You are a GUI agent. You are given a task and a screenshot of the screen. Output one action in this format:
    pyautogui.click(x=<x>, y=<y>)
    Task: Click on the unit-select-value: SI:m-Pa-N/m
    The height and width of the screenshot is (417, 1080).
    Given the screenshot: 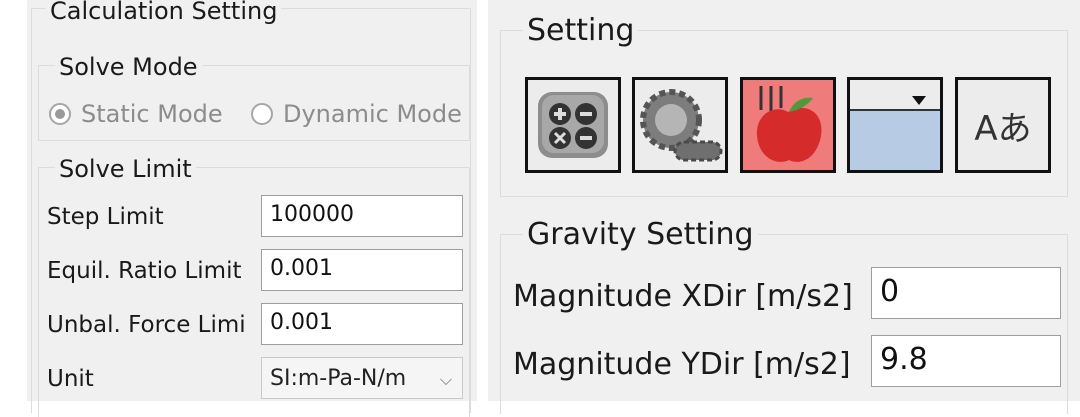 What is the action you would take?
    pyautogui.click(x=338, y=378)
    